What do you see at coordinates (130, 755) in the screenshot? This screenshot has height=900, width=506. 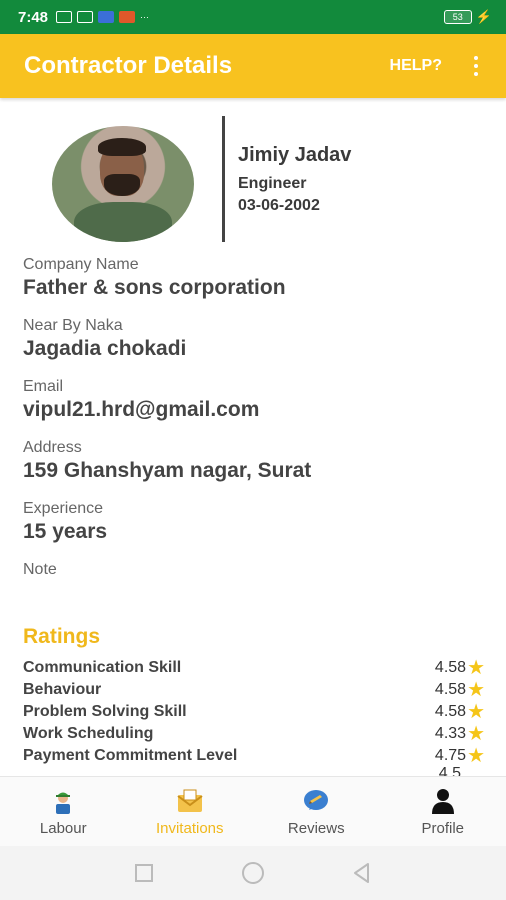 I see `rating-label: Payment Commitment Level` at bounding box center [130, 755].